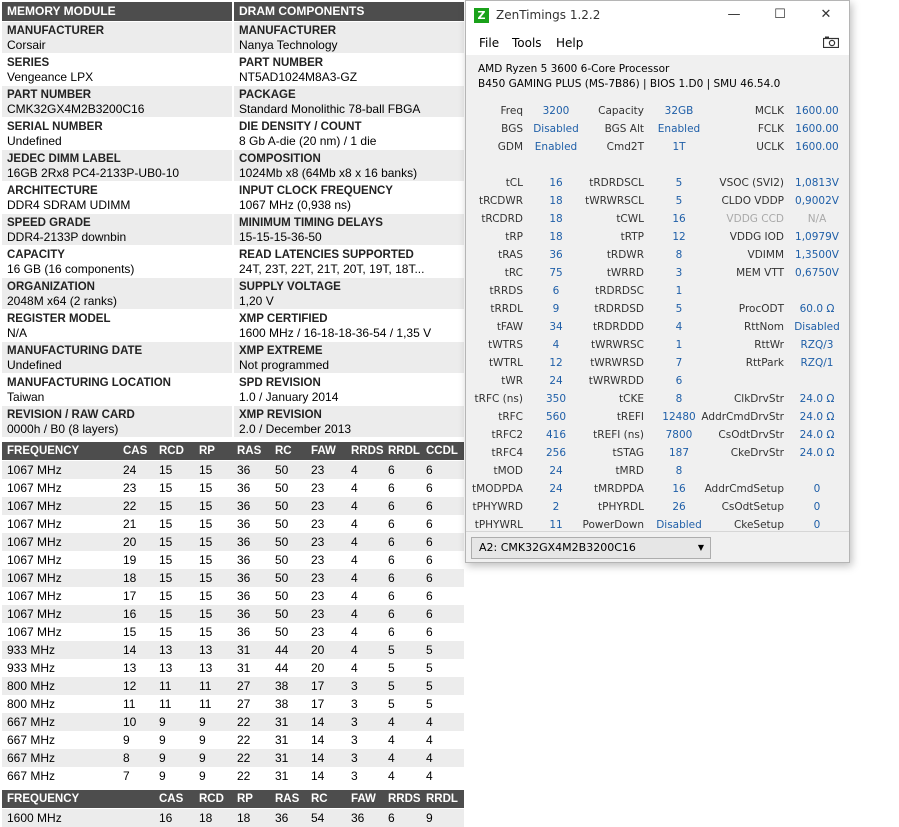  I want to click on timing-label: CsOdtDrvStr, so click(751, 435).